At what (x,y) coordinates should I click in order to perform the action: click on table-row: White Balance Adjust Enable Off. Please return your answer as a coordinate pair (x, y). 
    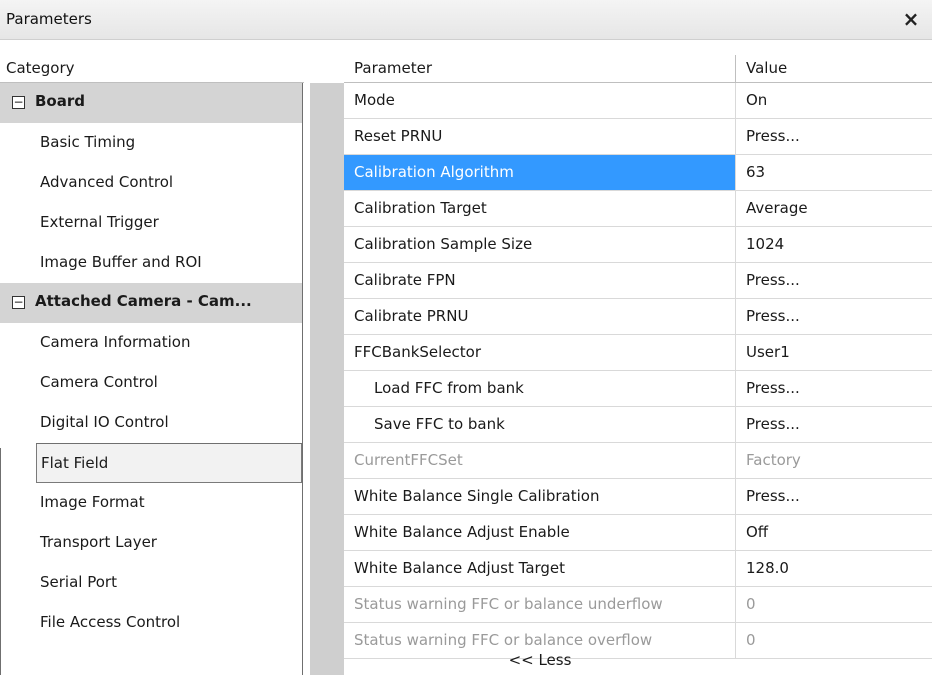
    Looking at the image, I should click on (638, 533).